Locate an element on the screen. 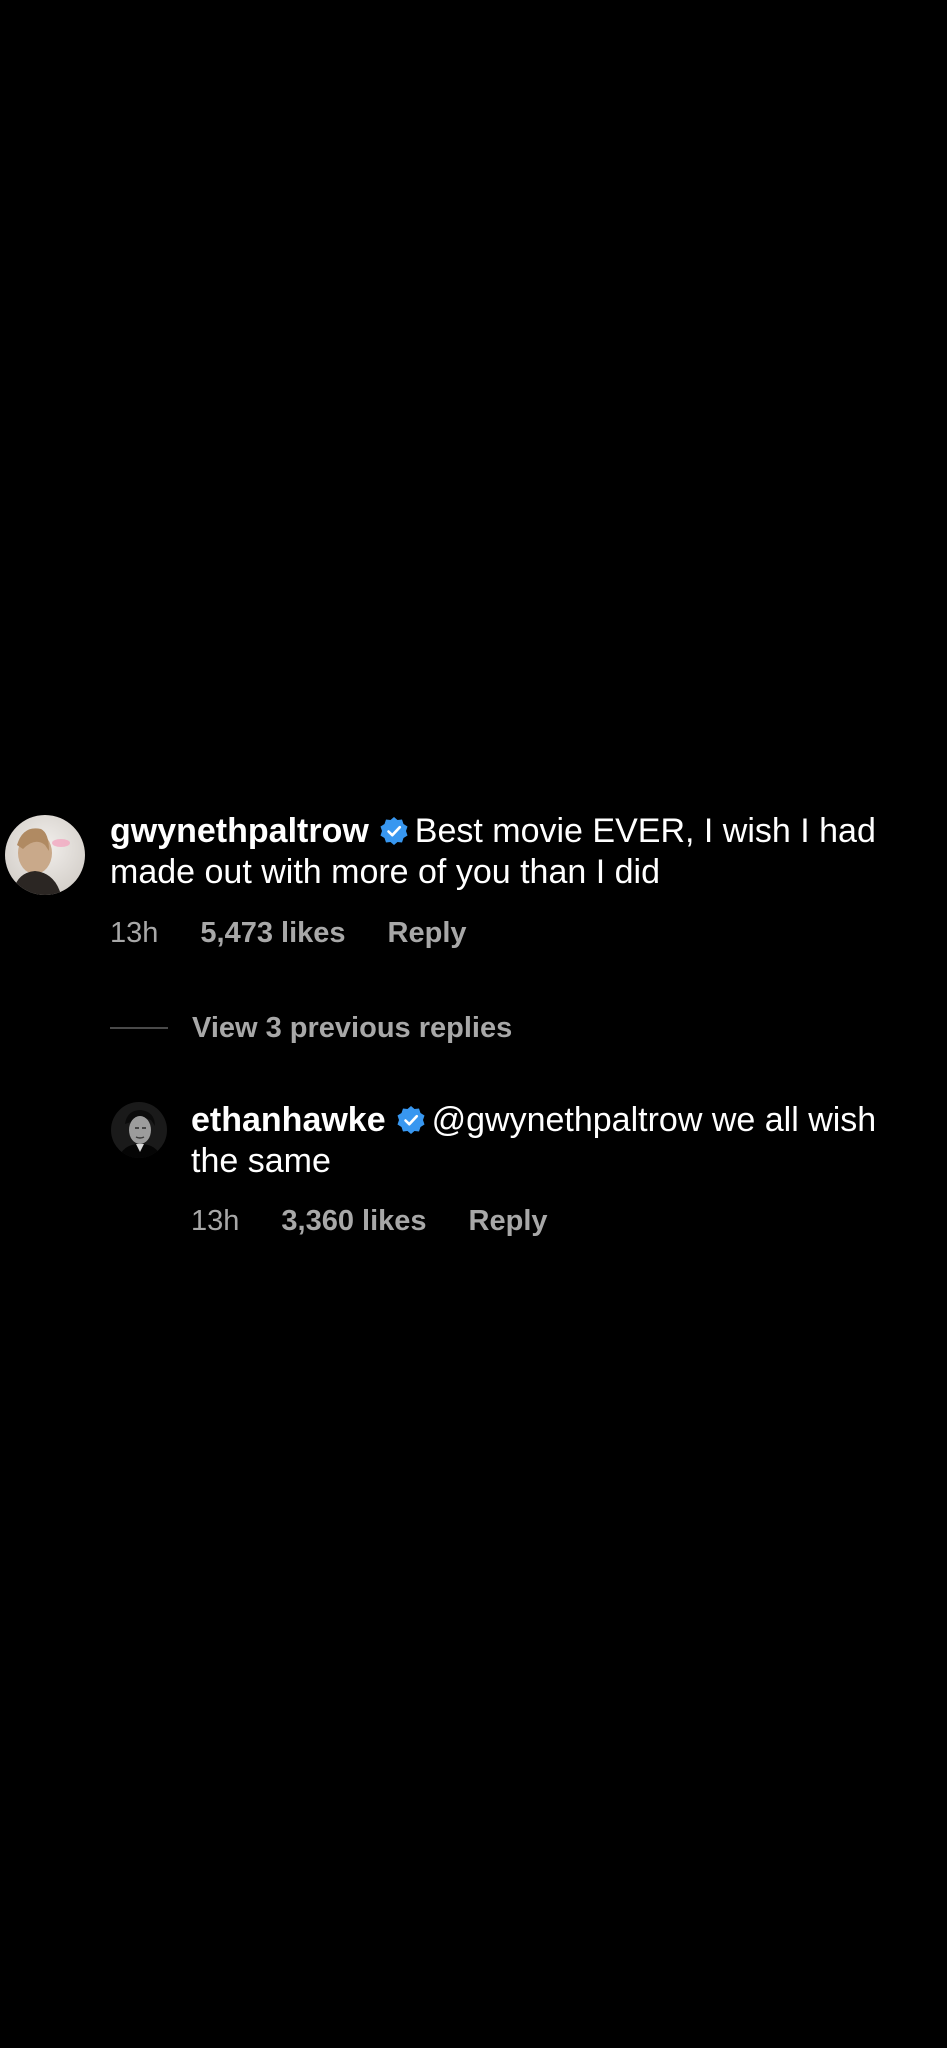  avatar-gwynethpaltrow is located at coordinates (45, 855).